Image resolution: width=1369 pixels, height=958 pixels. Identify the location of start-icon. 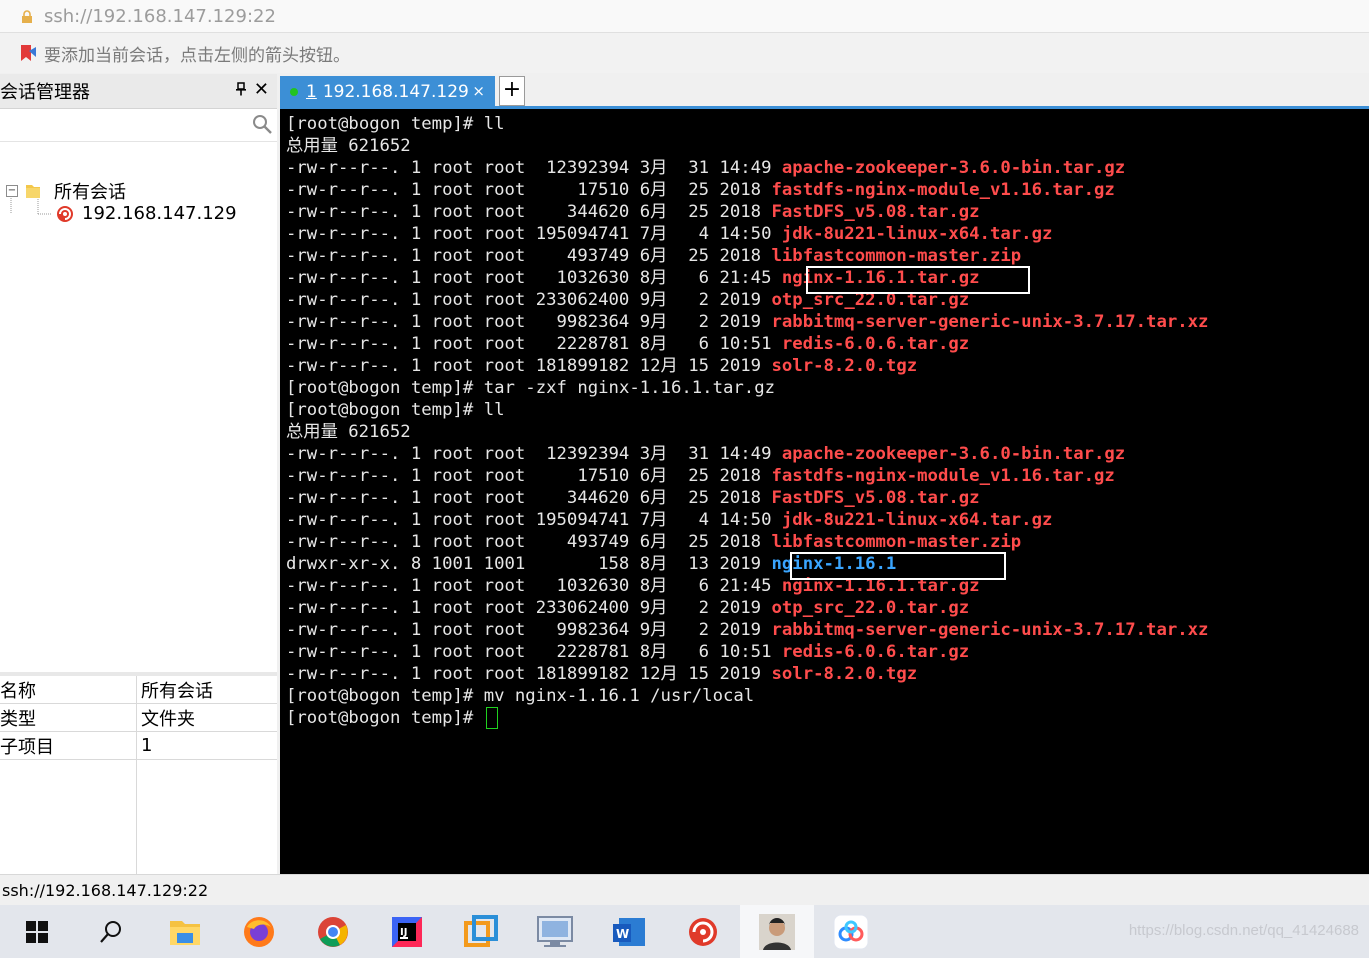
(37, 931).